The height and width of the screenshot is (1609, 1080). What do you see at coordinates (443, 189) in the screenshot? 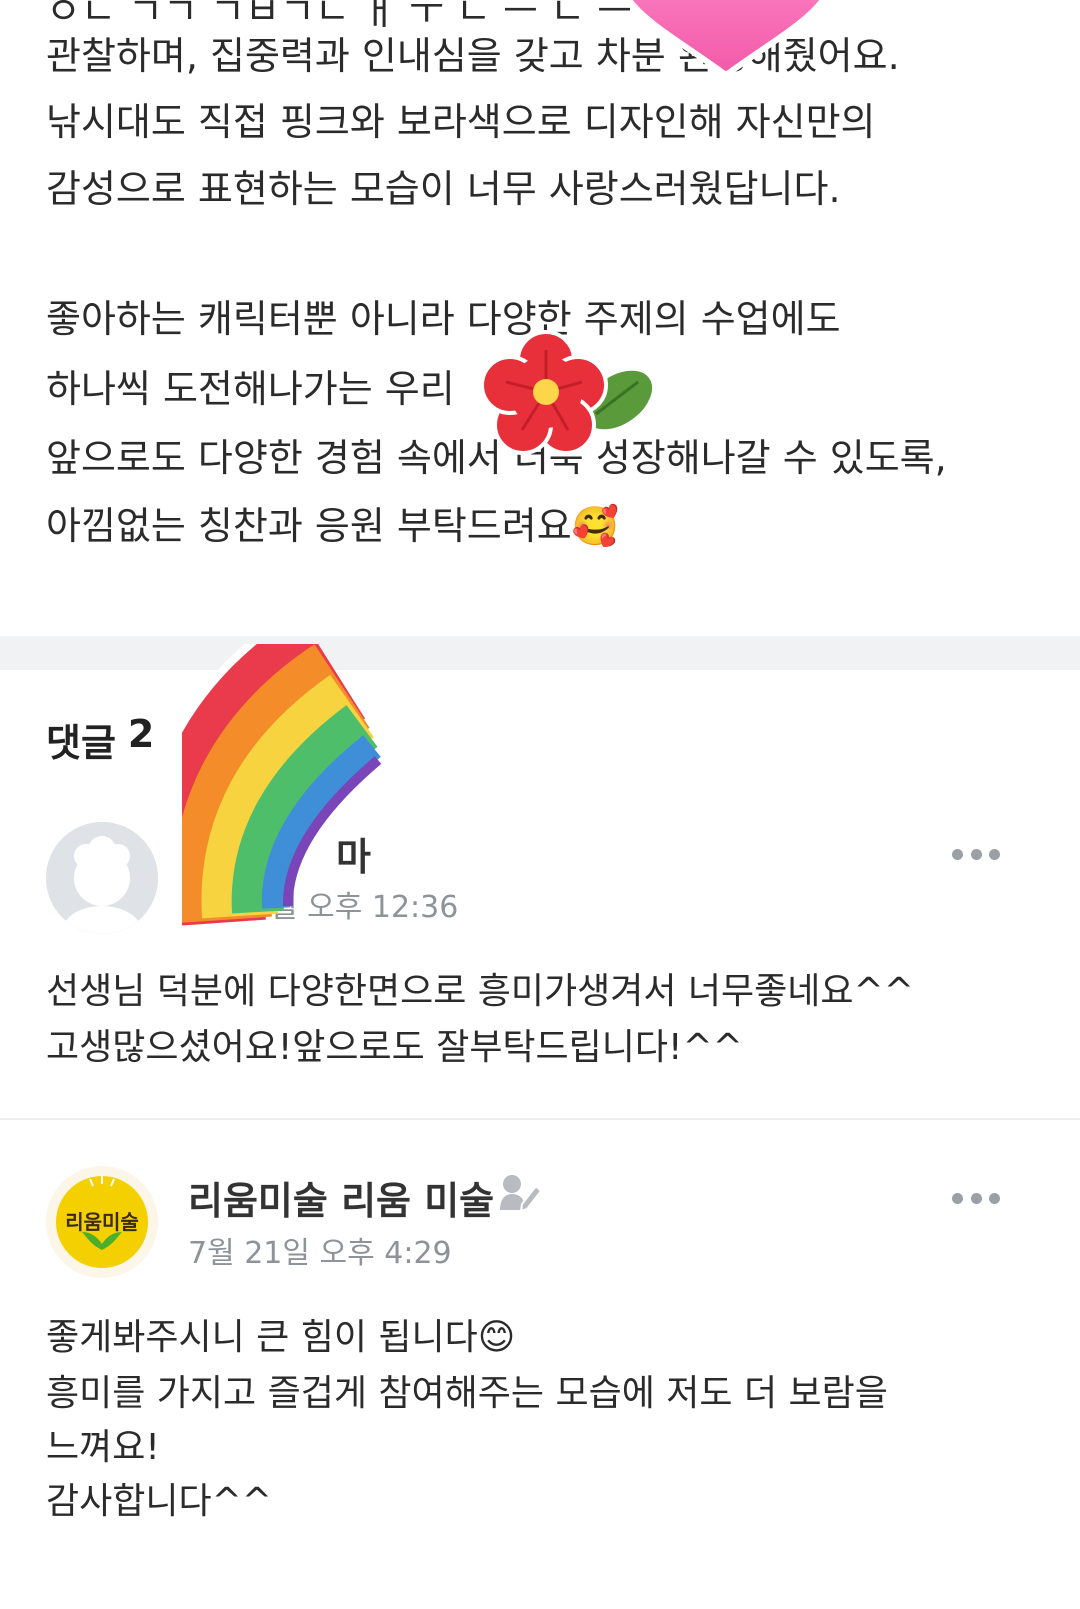
I see `post-line: 감성으로 표현하는 모습이 너무 사랑스러웠답니다.` at bounding box center [443, 189].